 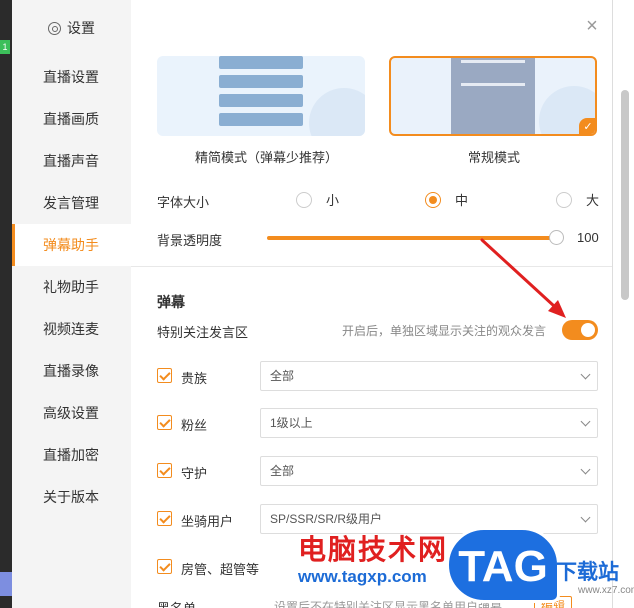 I want to click on fans-checkbox, so click(x=164, y=422).